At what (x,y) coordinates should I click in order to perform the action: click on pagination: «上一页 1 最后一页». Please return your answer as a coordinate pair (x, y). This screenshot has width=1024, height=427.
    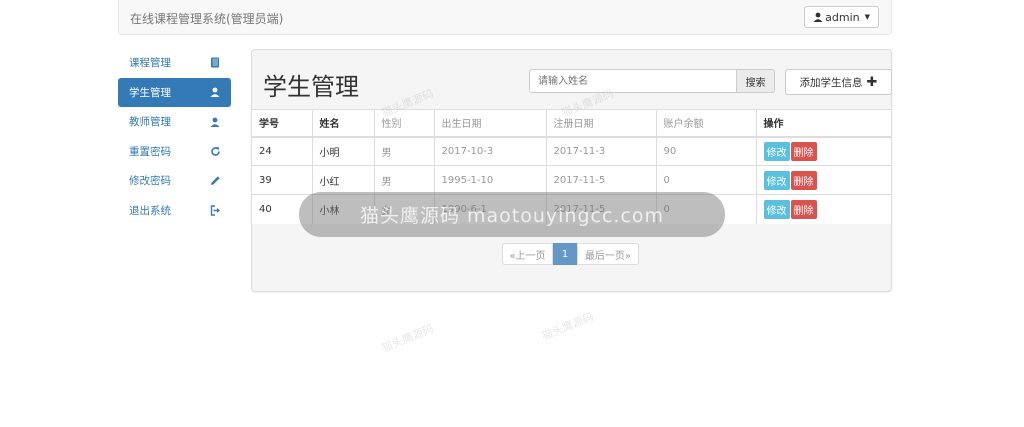
    Looking at the image, I should click on (570, 254).